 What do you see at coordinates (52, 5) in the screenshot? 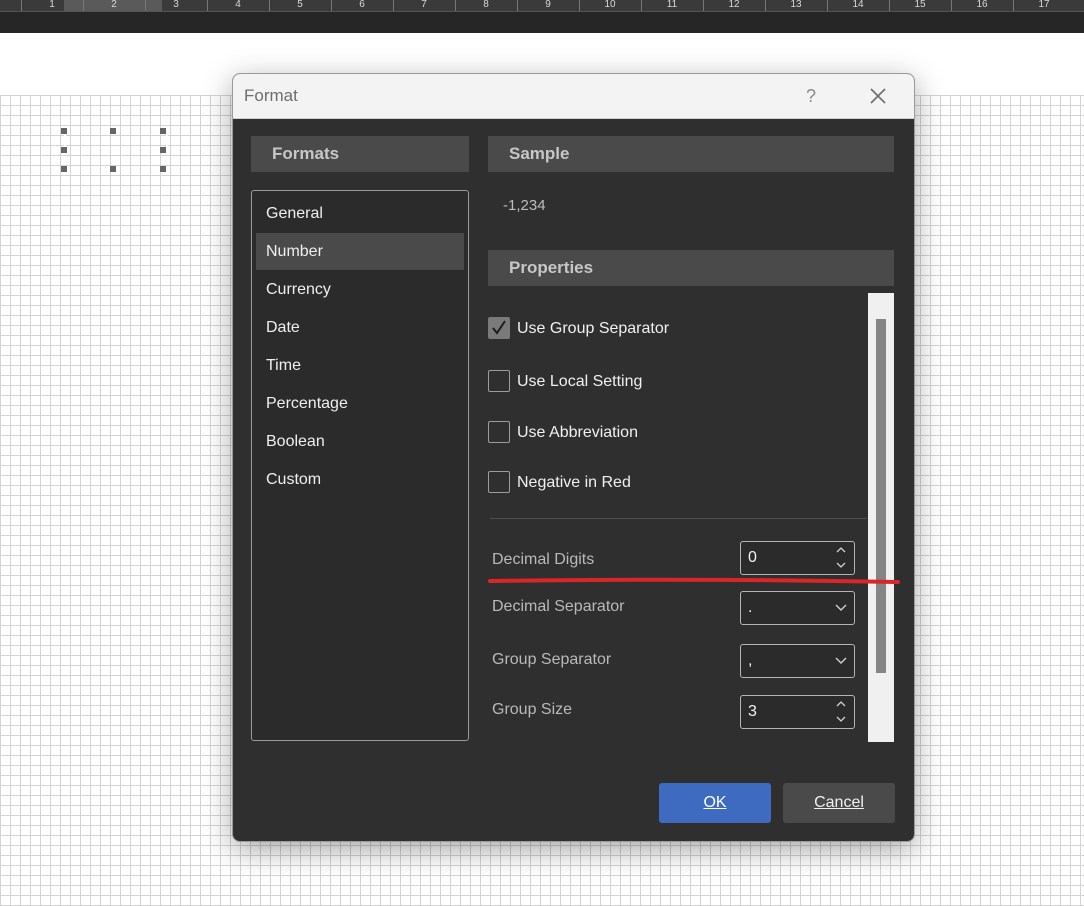
I see `ruler-tick-label: 1` at bounding box center [52, 5].